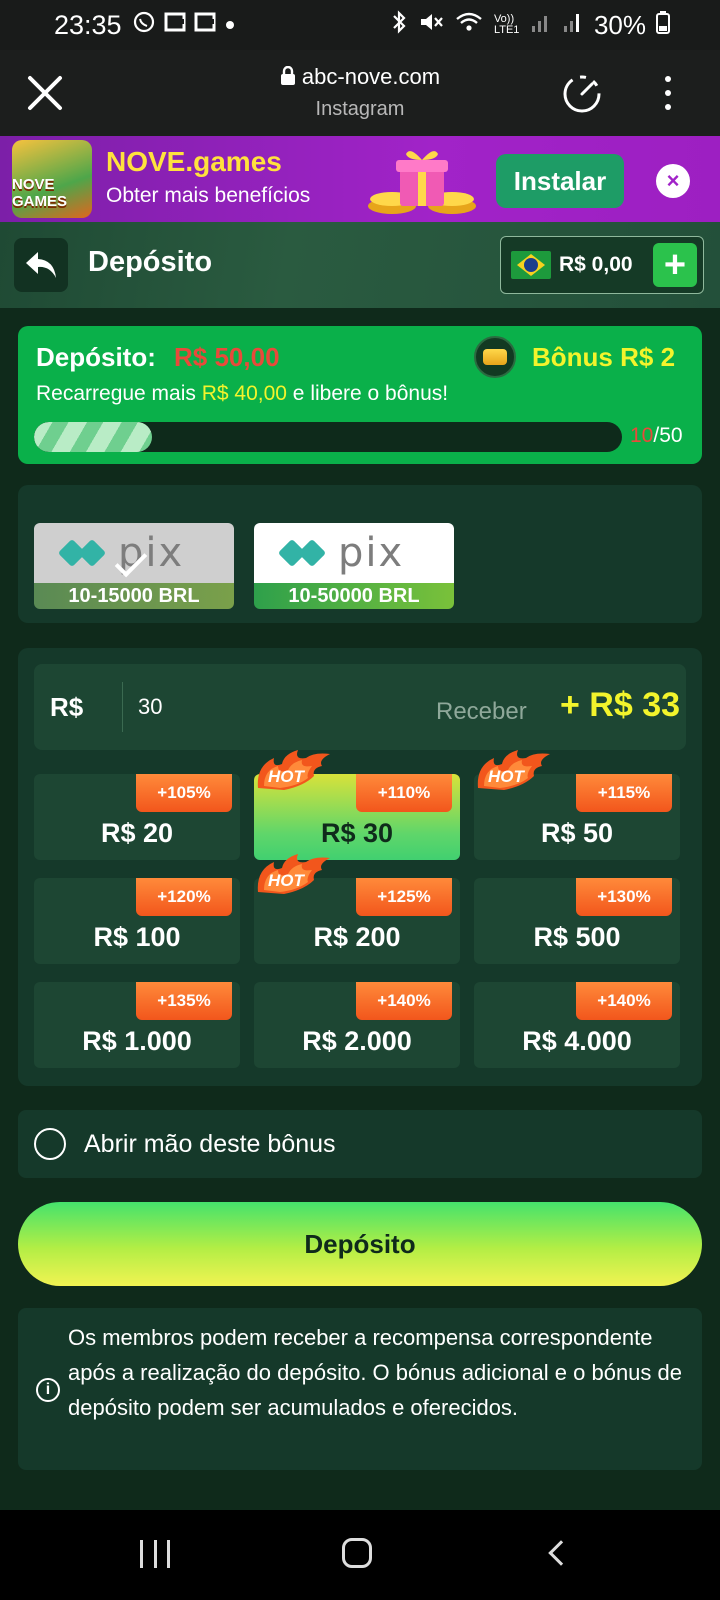 Image resolution: width=720 pixels, height=1600 pixels. Describe the element at coordinates (357, 1553) in the screenshot. I see `home-icon` at that location.